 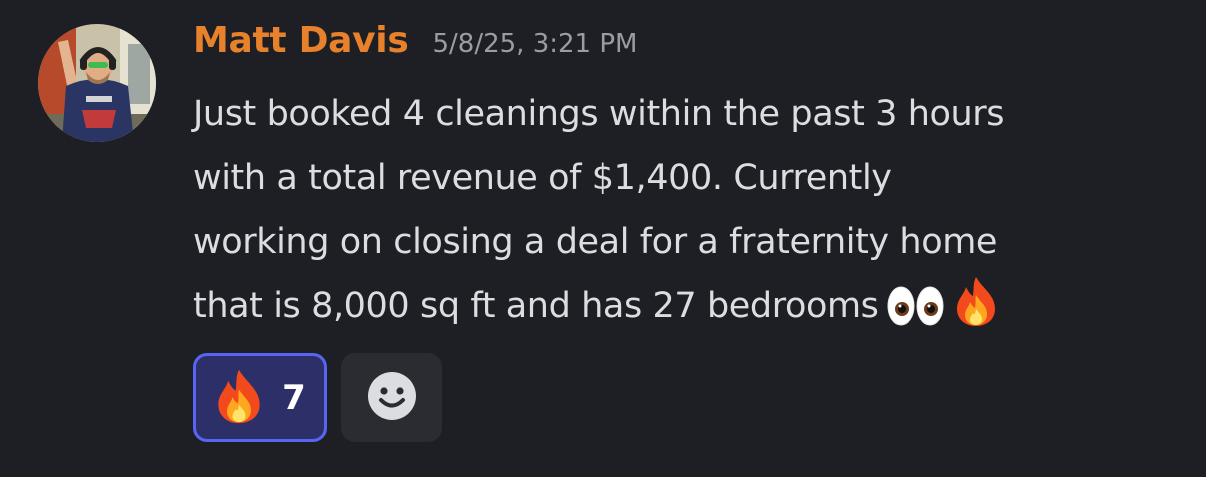 I want to click on message-line-last: that is 8,000 sq ft and has 27 bedrooms, so click(x=688, y=311).